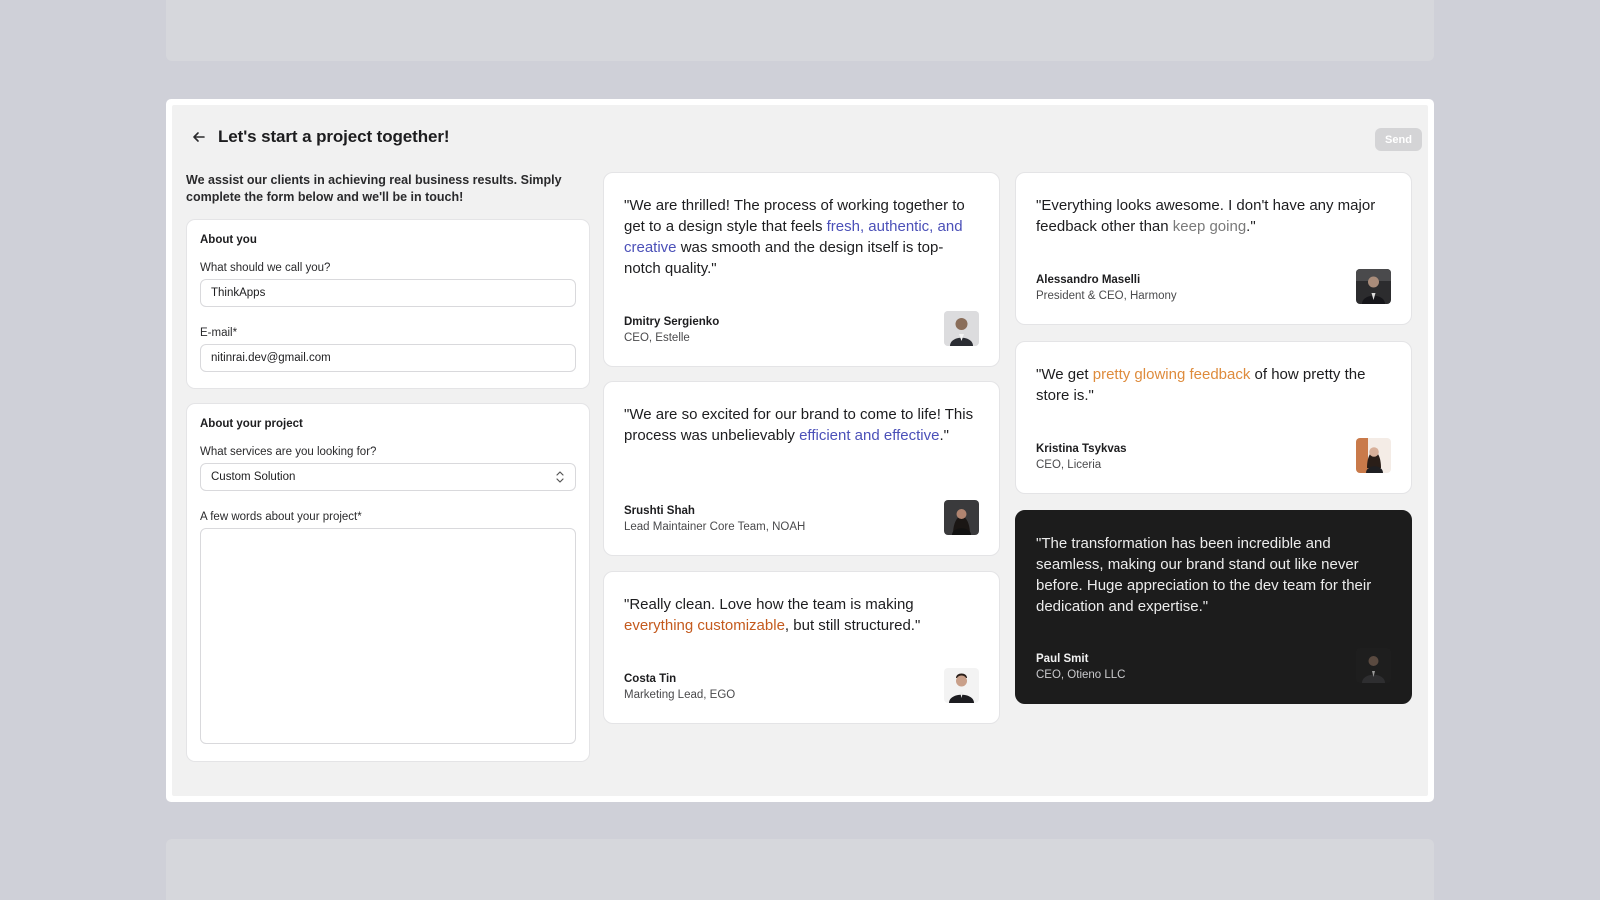 This screenshot has width=1600, height=900. Describe the element at coordinates (1064, 374) in the screenshot. I see `quote-text: "We get` at that location.